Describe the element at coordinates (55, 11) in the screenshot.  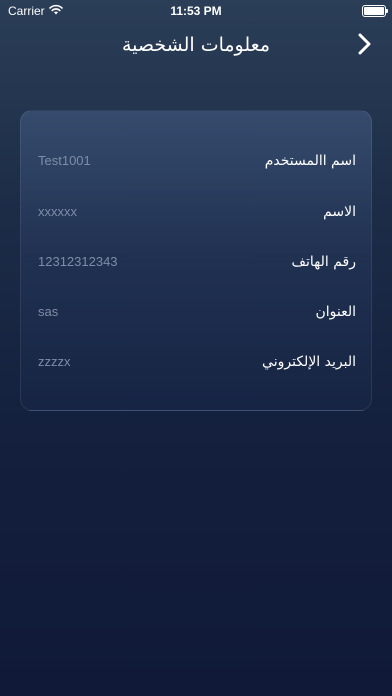
I see `wifi-icon` at that location.